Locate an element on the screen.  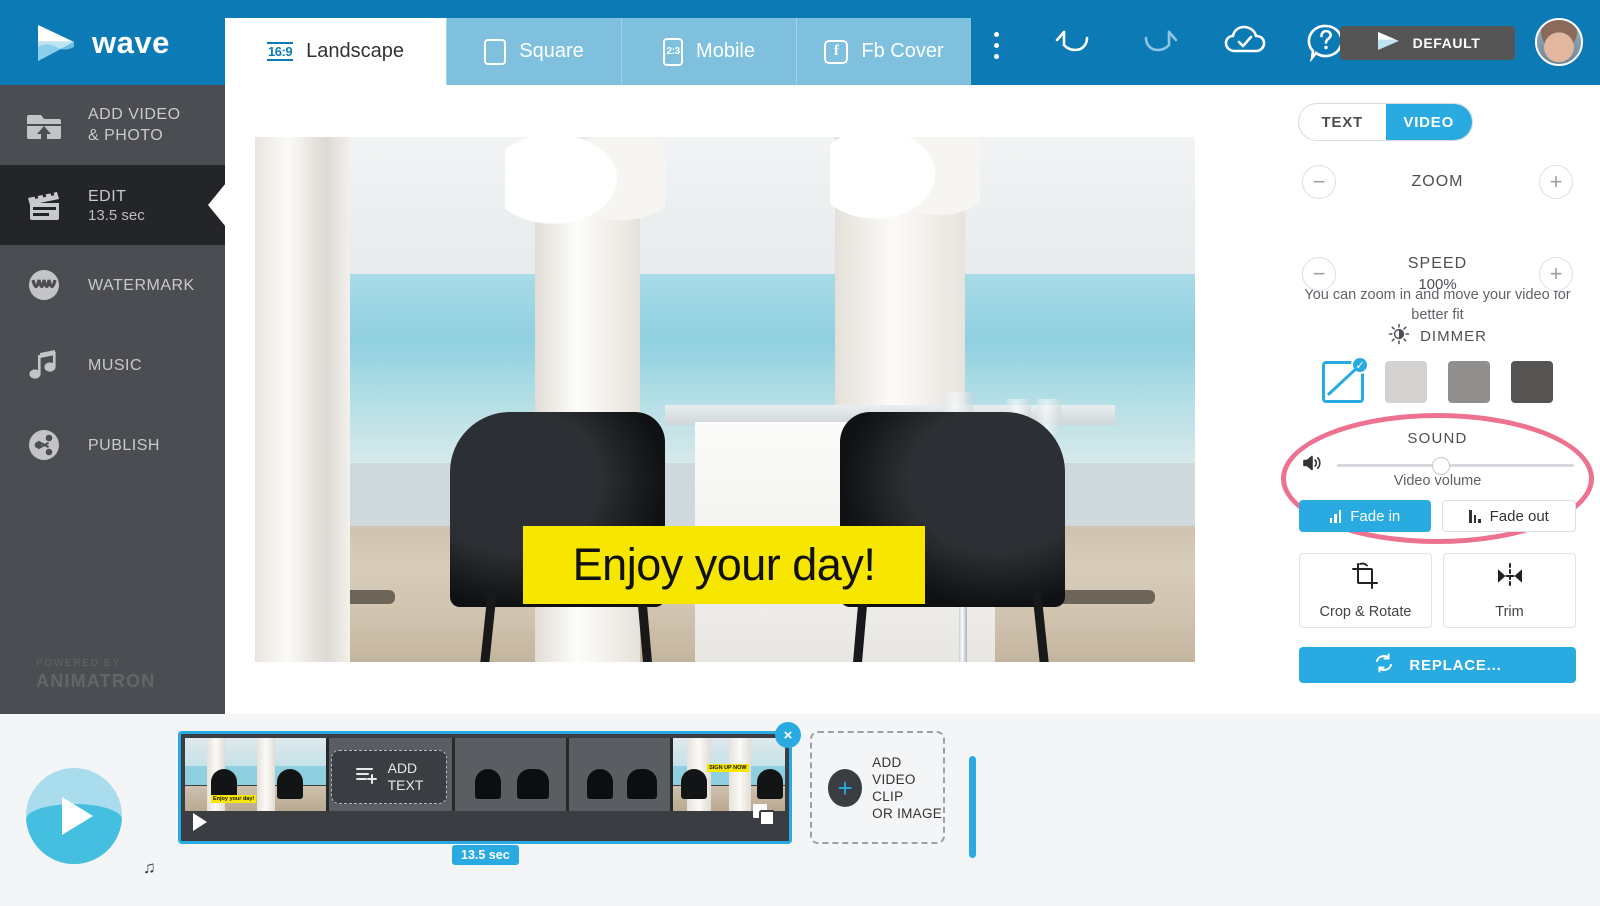
check-icon: ✓ is located at coordinates (1360, 365).